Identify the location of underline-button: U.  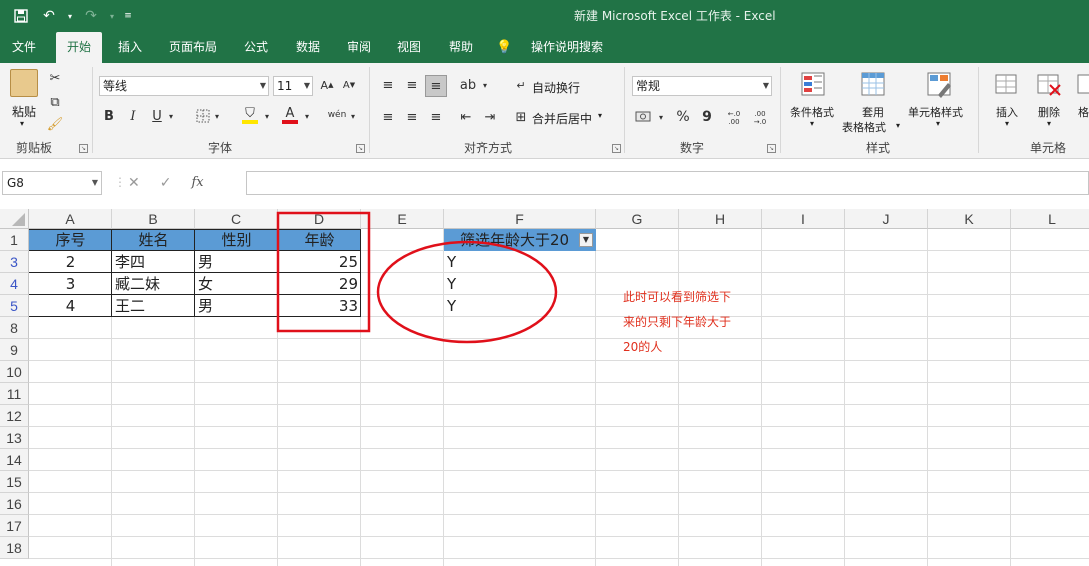
(157, 116).